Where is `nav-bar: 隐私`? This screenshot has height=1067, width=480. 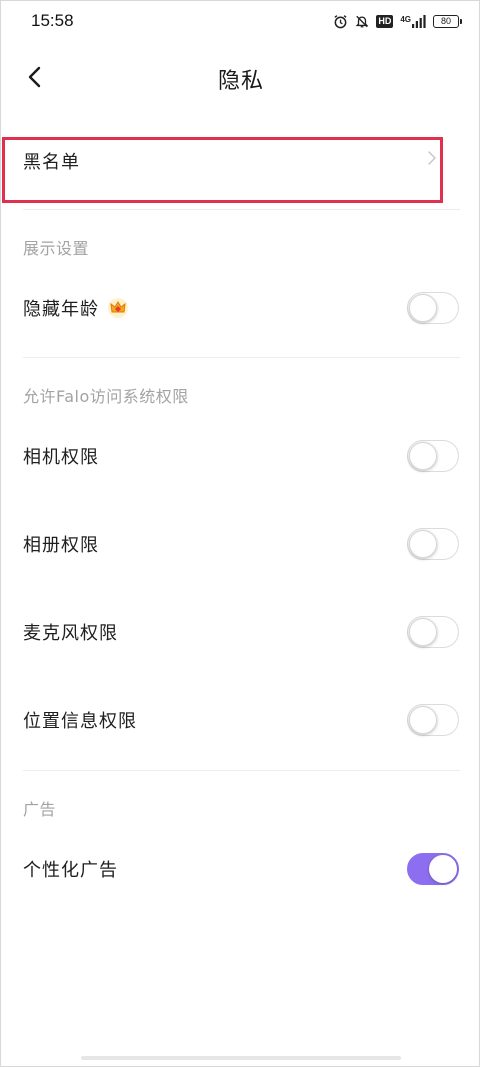
nav-bar: 隐私 is located at coordinates (240, 77).